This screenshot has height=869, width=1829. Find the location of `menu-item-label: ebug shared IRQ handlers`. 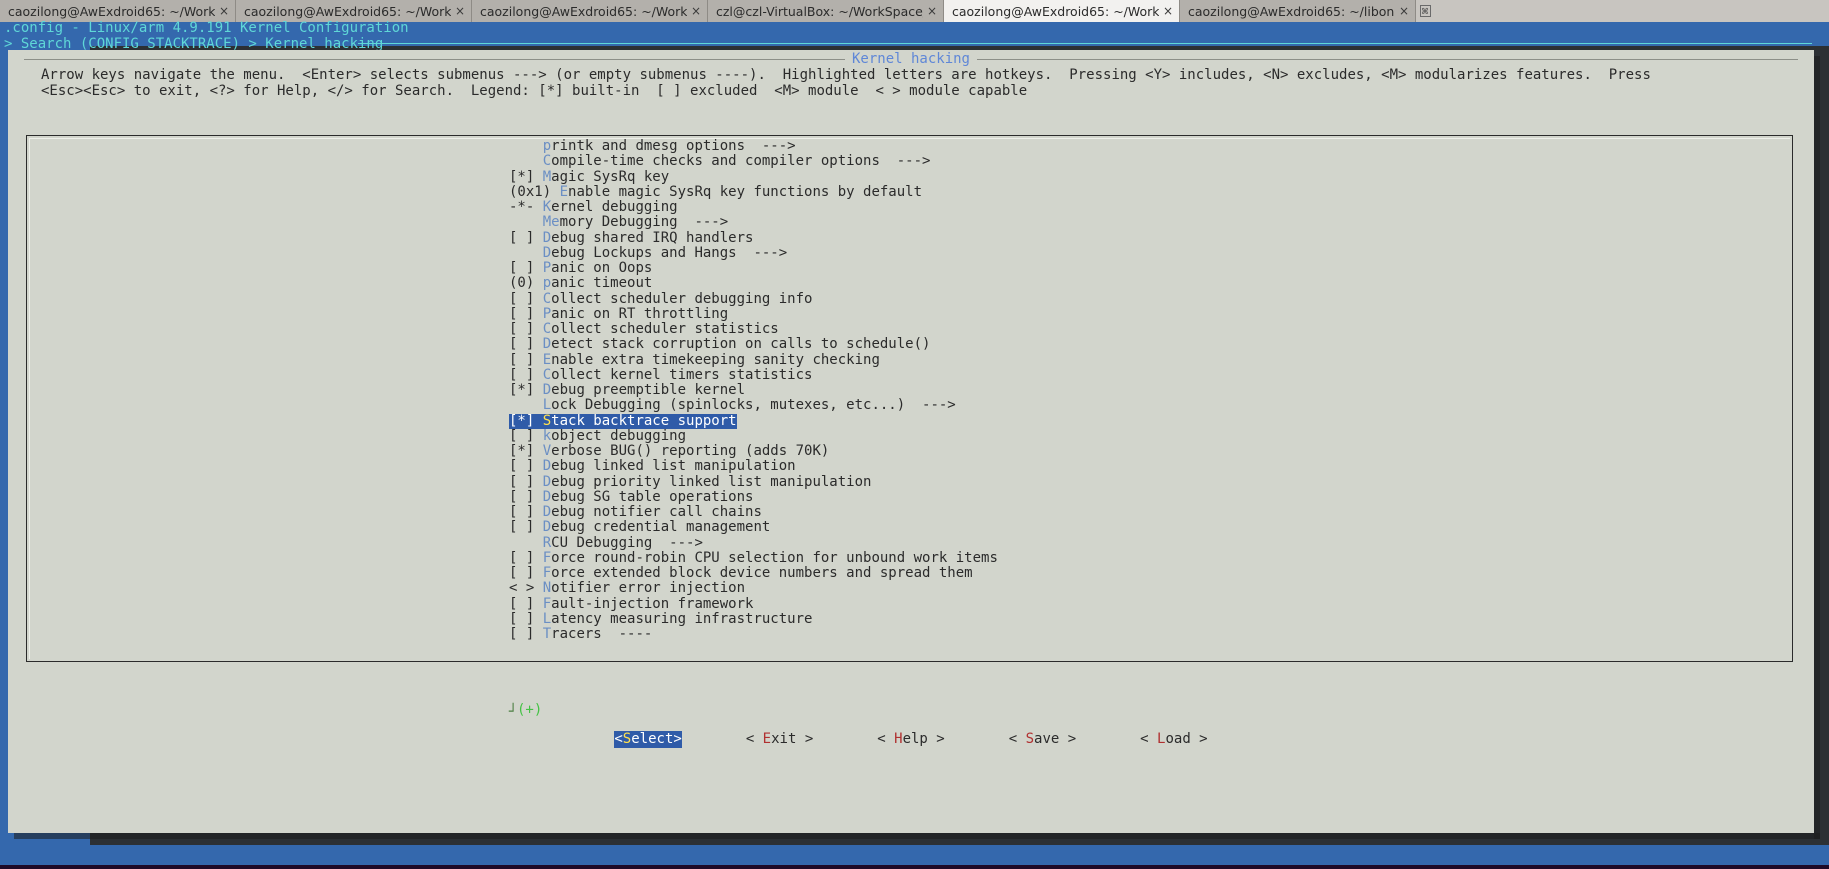

menu-item-label: ebug shared IRQ handlers is located at coordinates (652, 237).